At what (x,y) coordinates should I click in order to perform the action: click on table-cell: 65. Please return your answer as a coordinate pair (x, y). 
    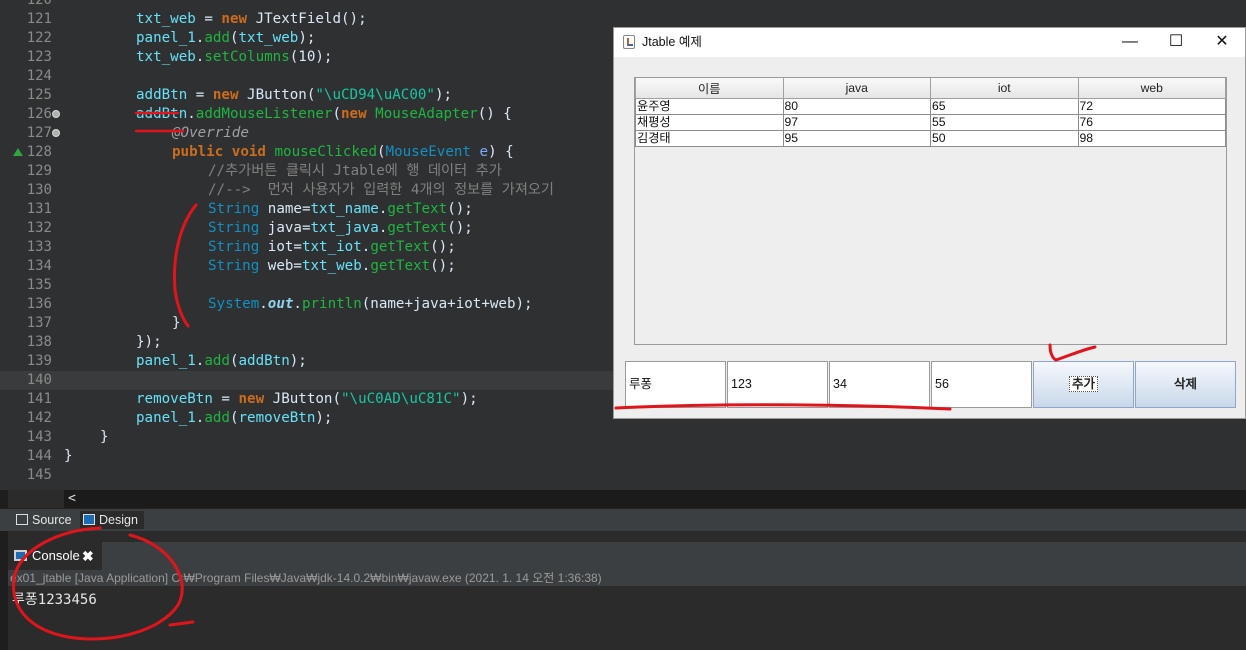
    Looking at the image, I should click on (1004, 106).